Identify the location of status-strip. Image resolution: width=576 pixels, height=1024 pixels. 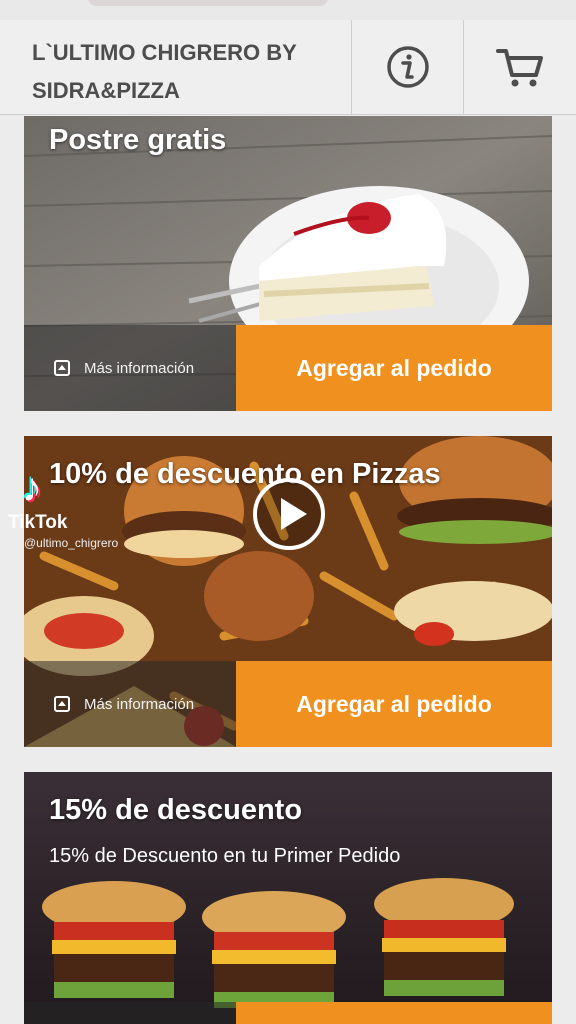
(288, 10).